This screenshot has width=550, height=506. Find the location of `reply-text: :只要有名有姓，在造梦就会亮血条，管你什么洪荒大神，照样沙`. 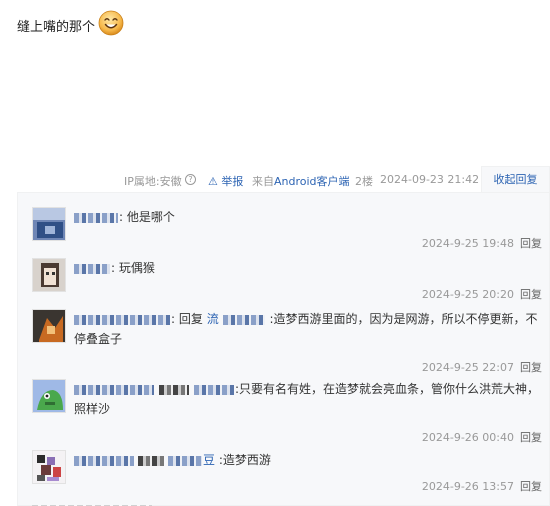

reply-text: :只要有名有姓，在造梦就会亮血条，管你什么洪荒大神，照样沙 is located at coordinates (309, 399).